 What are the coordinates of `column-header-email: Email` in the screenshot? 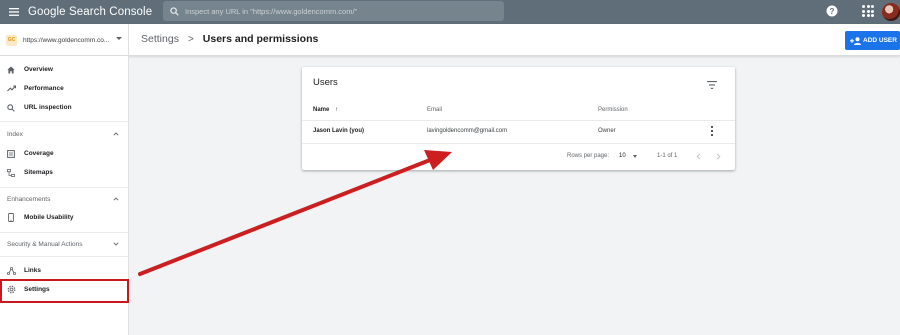 It's located at (435, 110).